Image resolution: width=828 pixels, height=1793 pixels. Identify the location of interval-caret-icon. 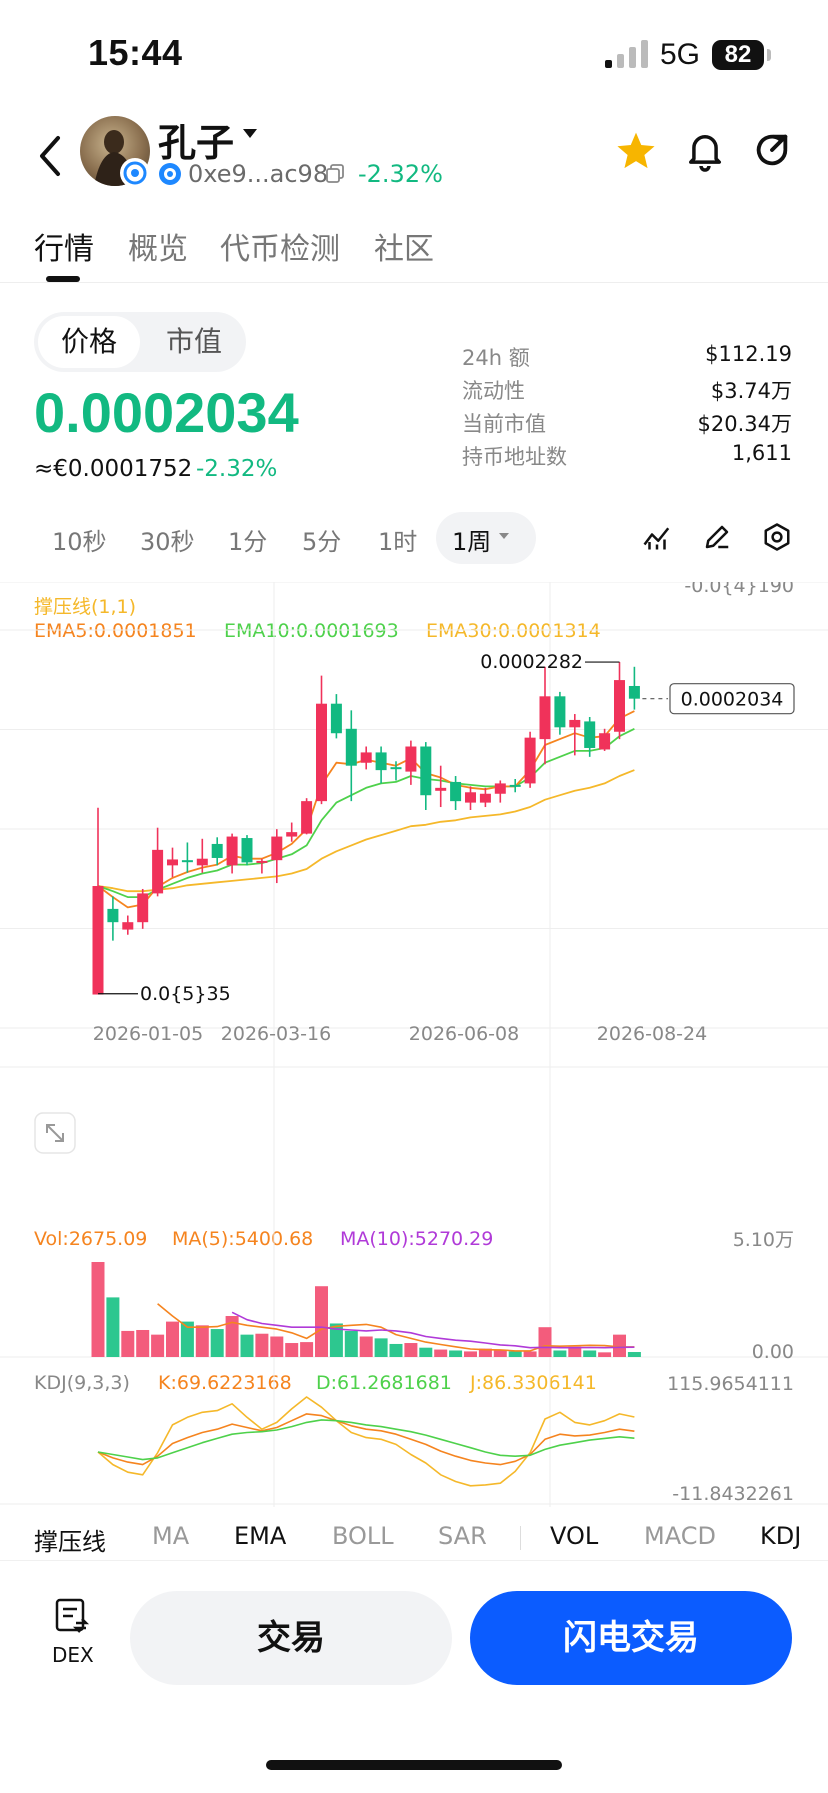
(504, 536).